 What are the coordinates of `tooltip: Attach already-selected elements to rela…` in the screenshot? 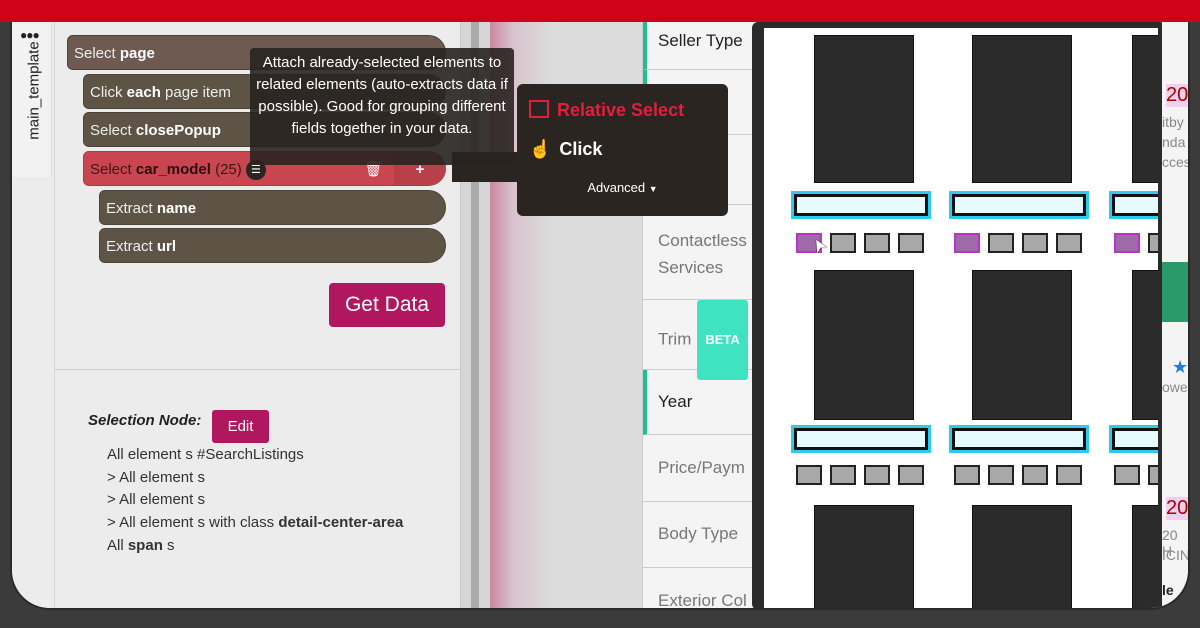 It's located at (382, 106).